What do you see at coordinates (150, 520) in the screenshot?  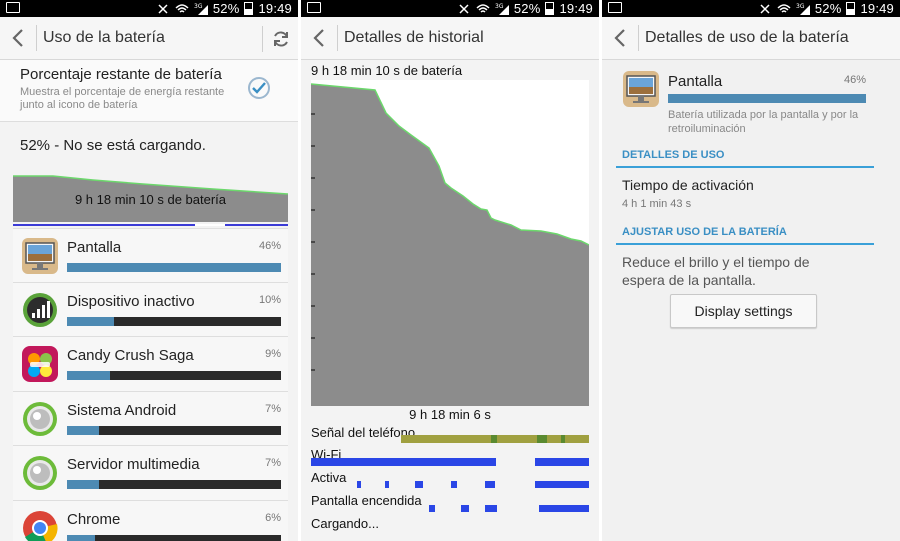 I see `app-row-chrome: Chrome 6%` at bounding box center [150, 520].